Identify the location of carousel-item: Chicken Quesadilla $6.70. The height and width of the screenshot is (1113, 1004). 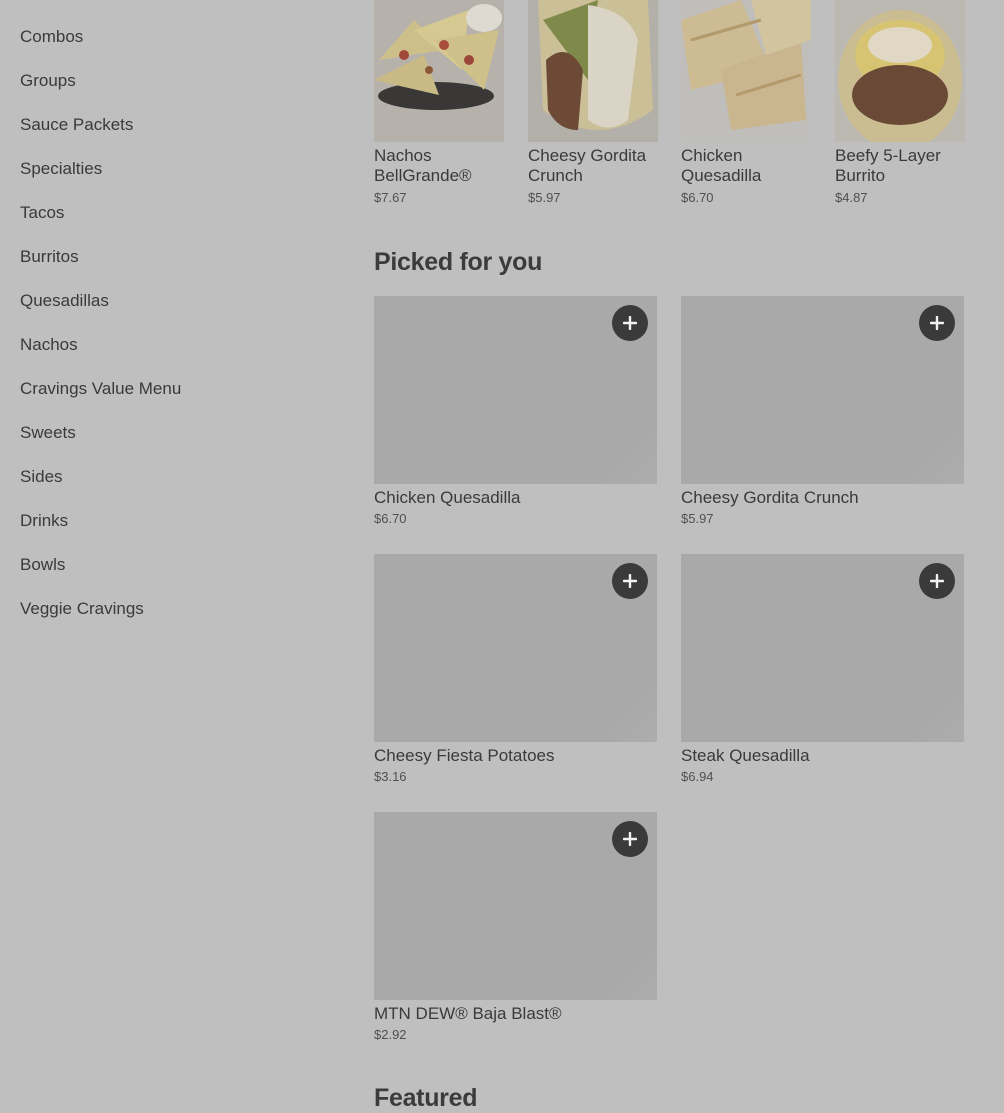
(746, 102).